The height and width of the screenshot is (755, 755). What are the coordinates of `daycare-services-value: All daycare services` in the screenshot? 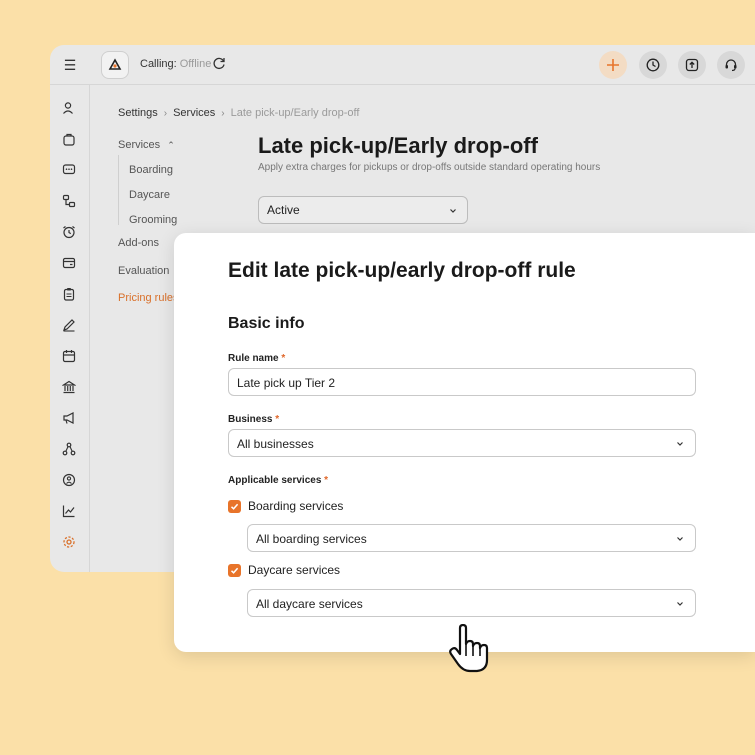 It's located at (309, 604).